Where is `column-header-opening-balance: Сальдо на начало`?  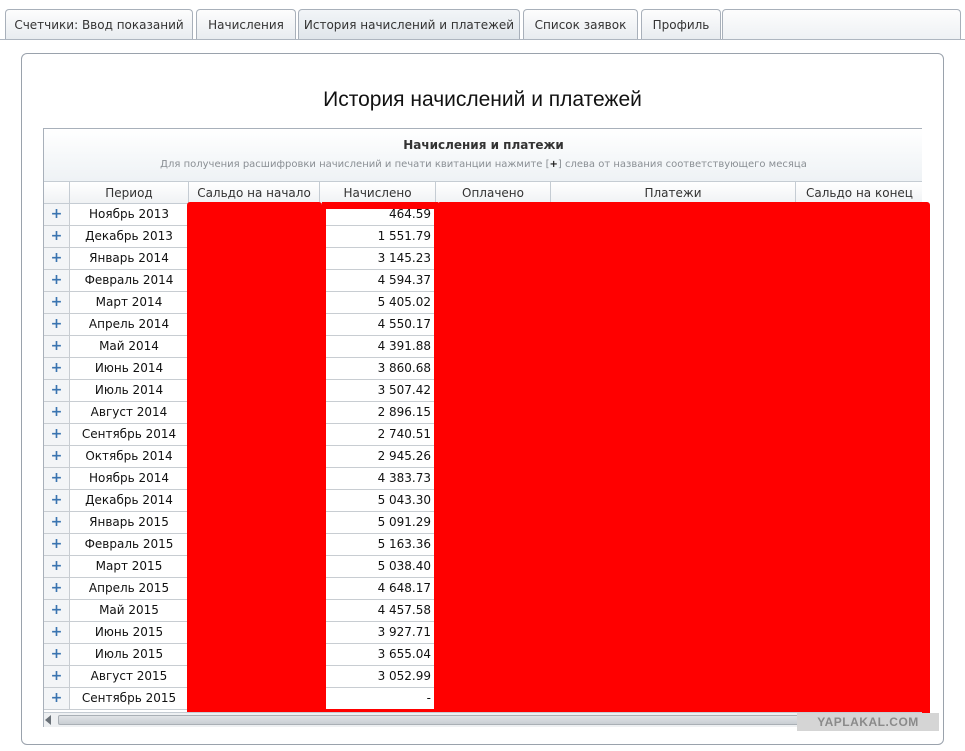 column-header-opening-balance: Сальдо на начало is located at coordinates (254, 193).